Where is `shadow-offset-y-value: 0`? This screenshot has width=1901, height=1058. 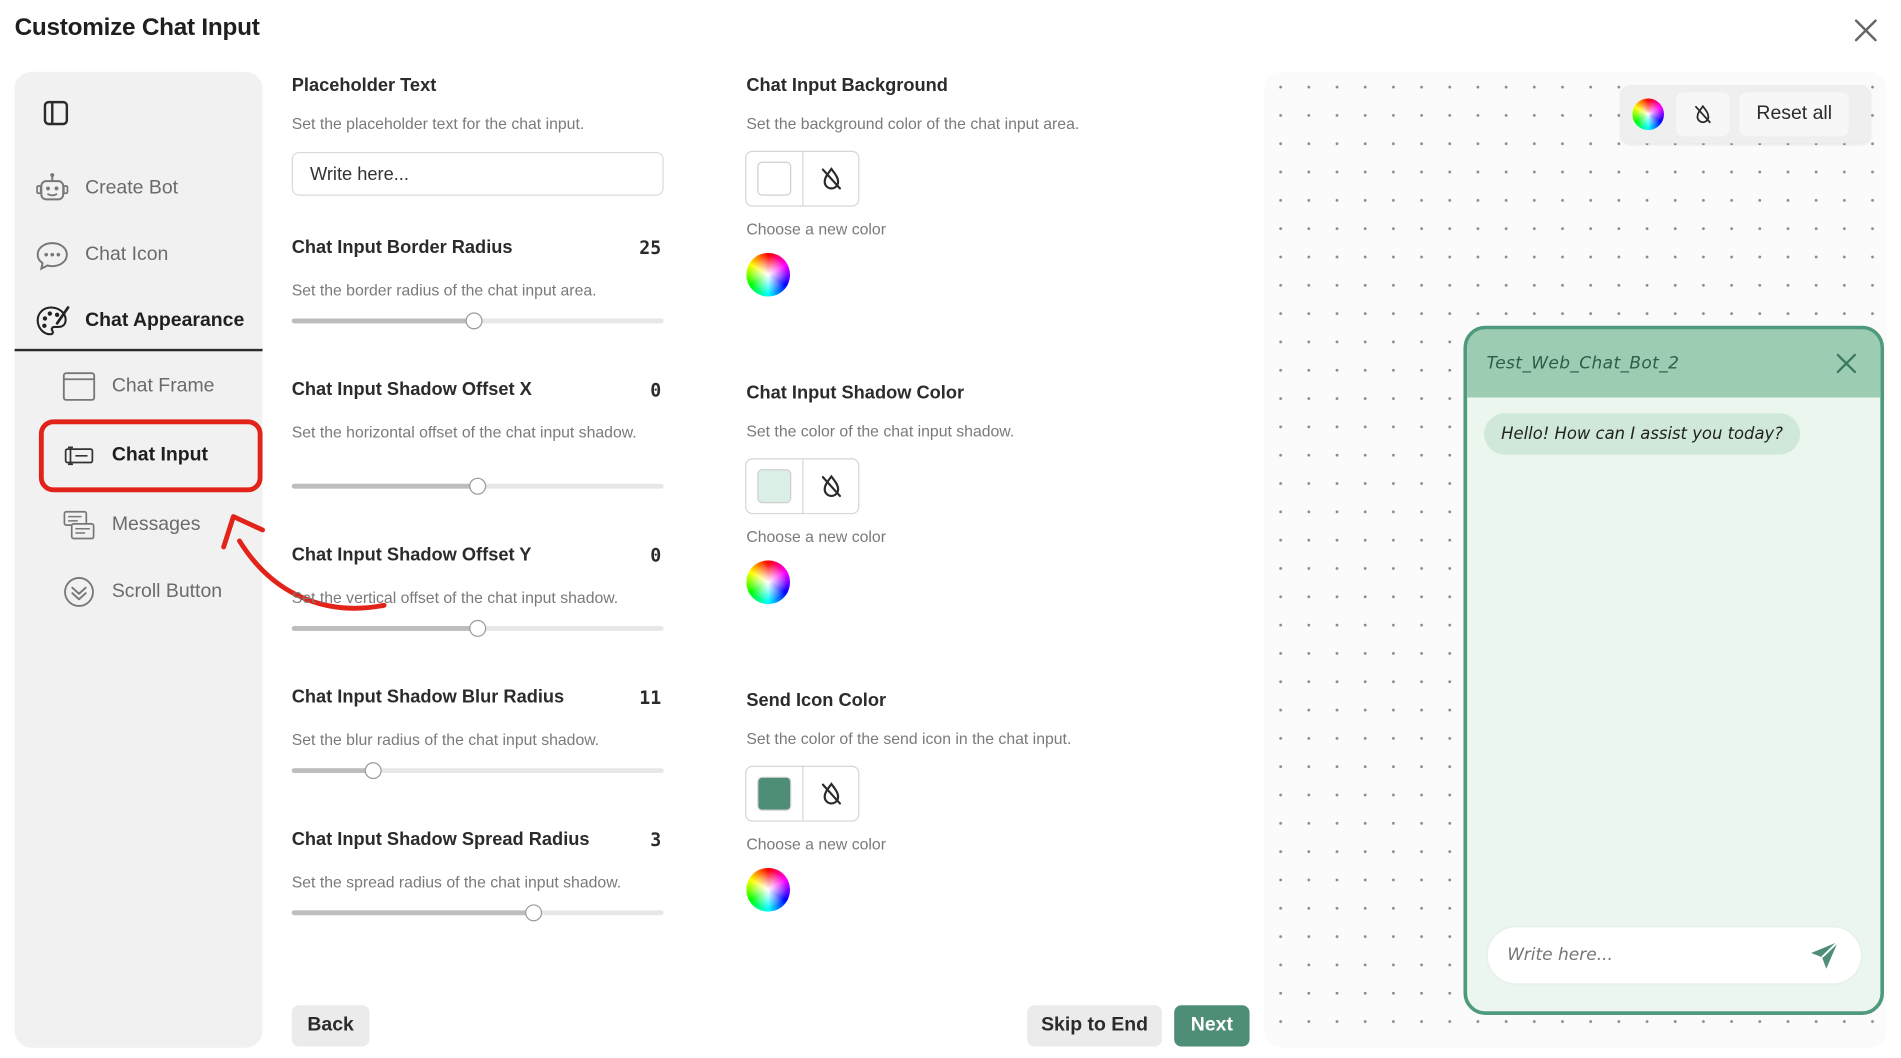
shadow-offset-y-value: 0 is located at coordinates (656, 555).